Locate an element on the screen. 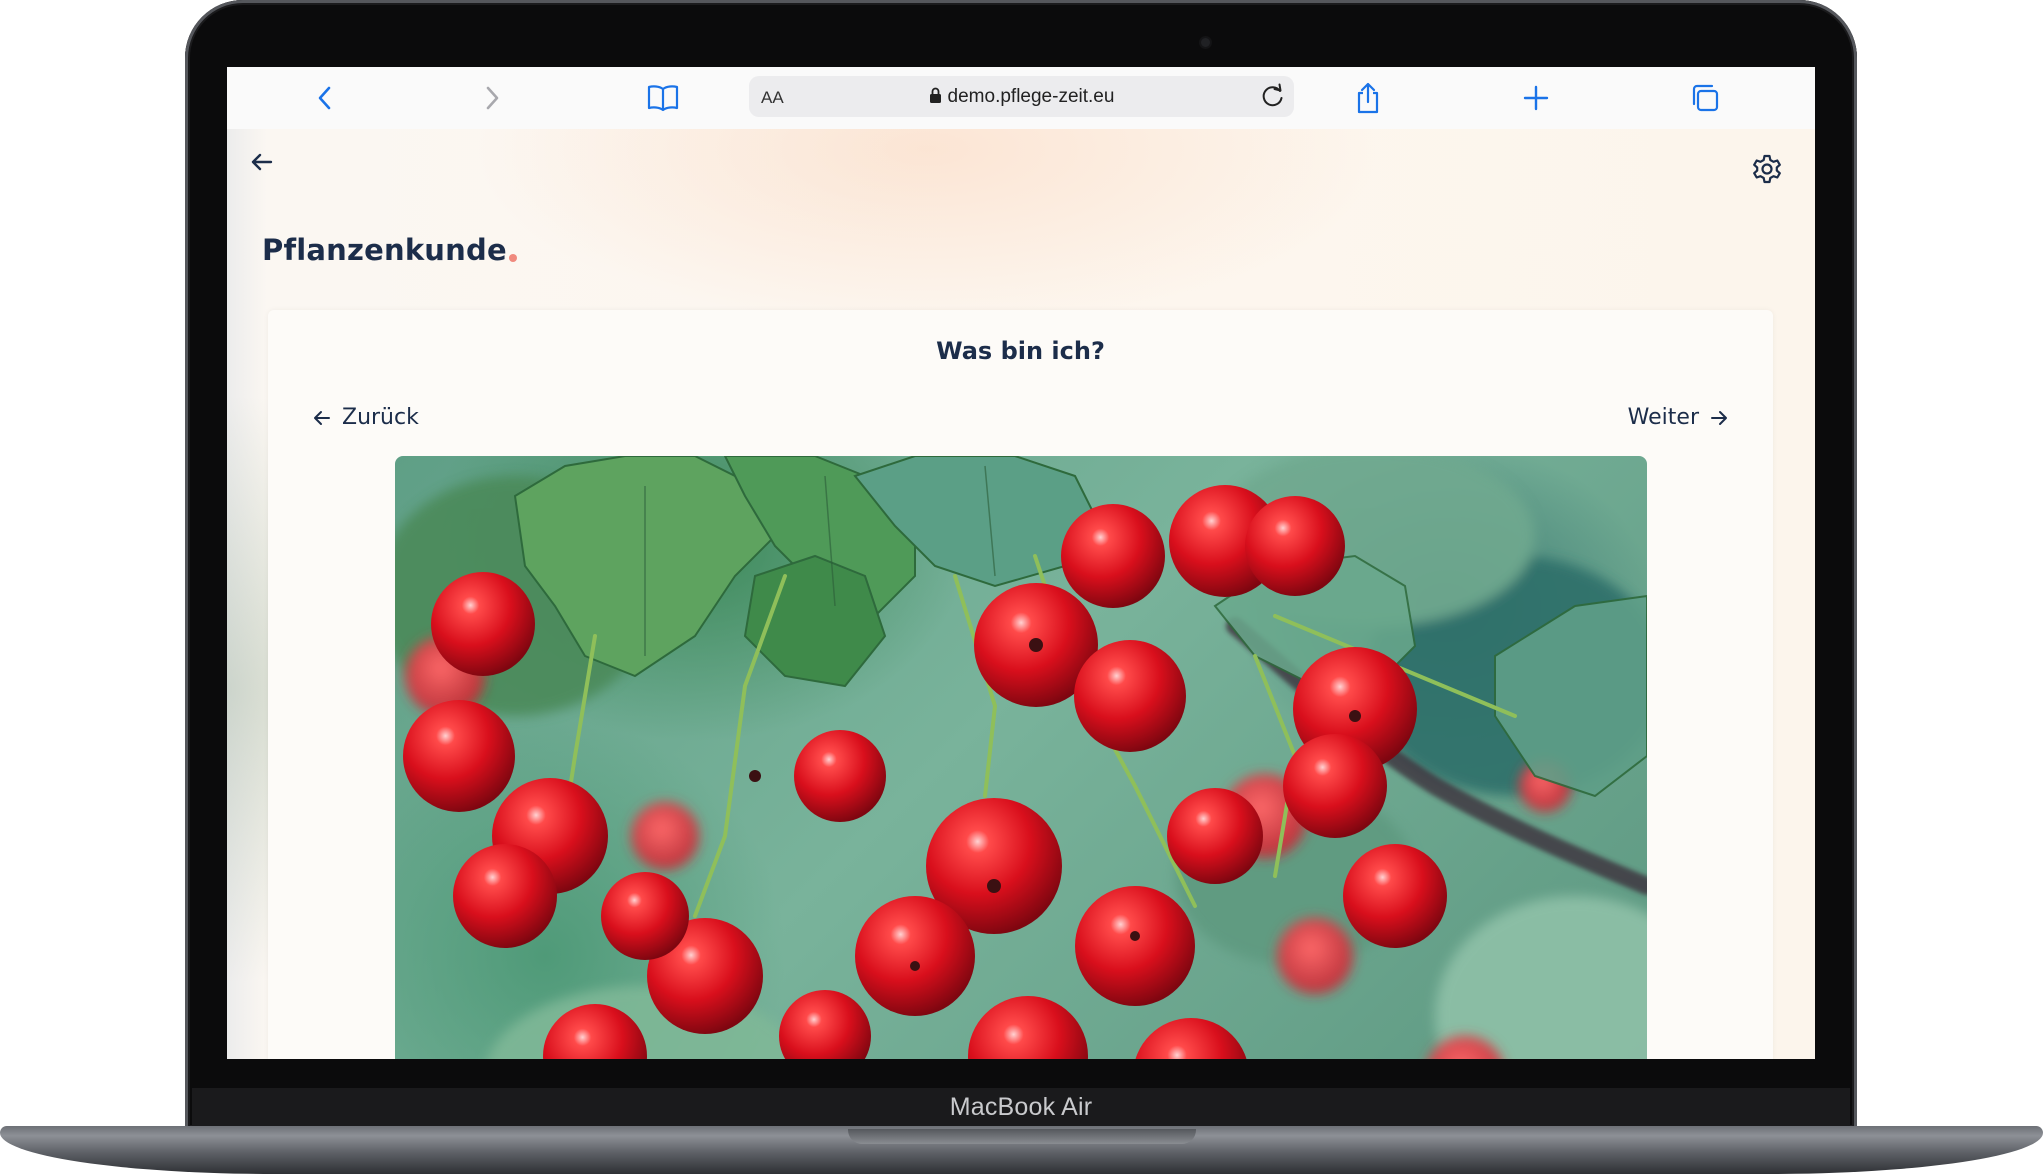 Image resolution: width=2043 pixels, height=1174 pixels. arrow-right-icon is located at coordinates (1719, 417).